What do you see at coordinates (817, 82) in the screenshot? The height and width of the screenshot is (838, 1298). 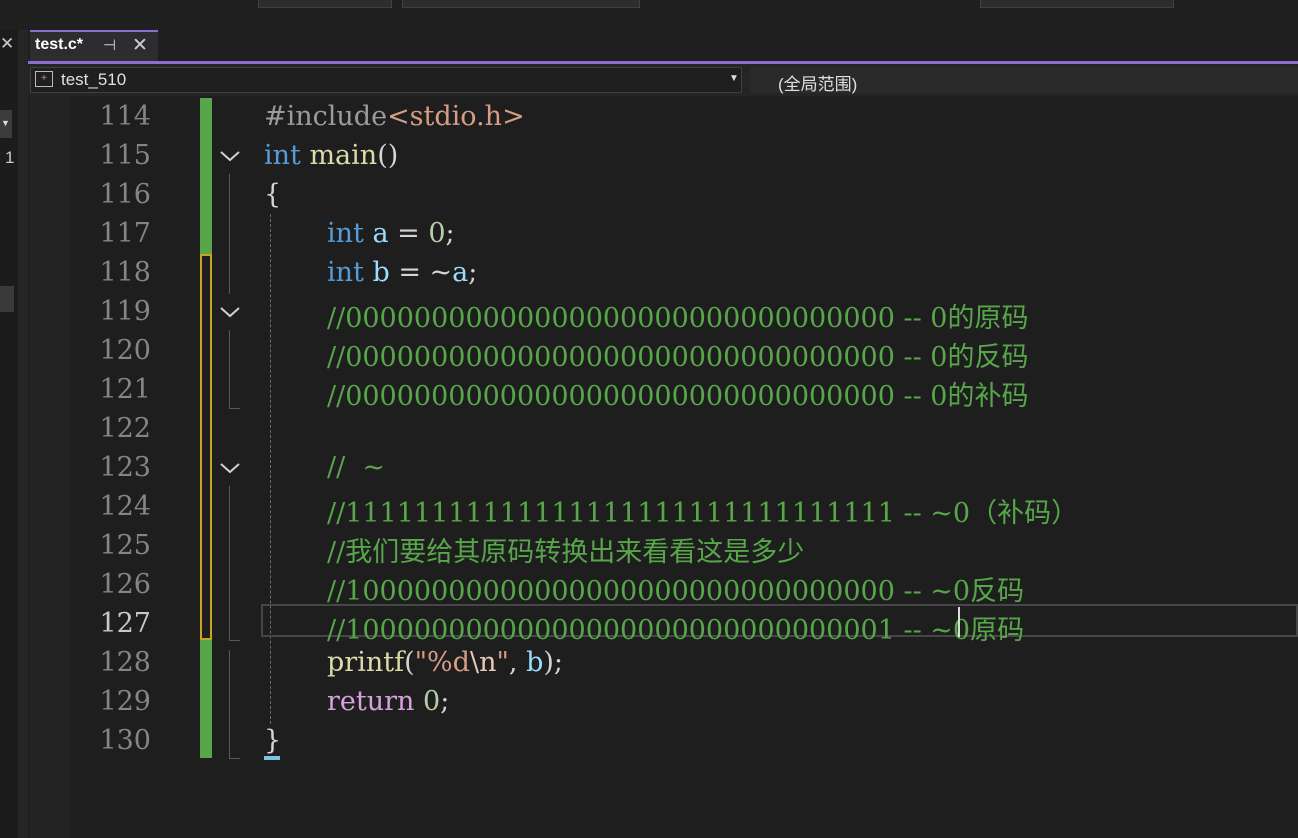 I see `scope-label: (全局范围)` at bounding box center [817, 82].